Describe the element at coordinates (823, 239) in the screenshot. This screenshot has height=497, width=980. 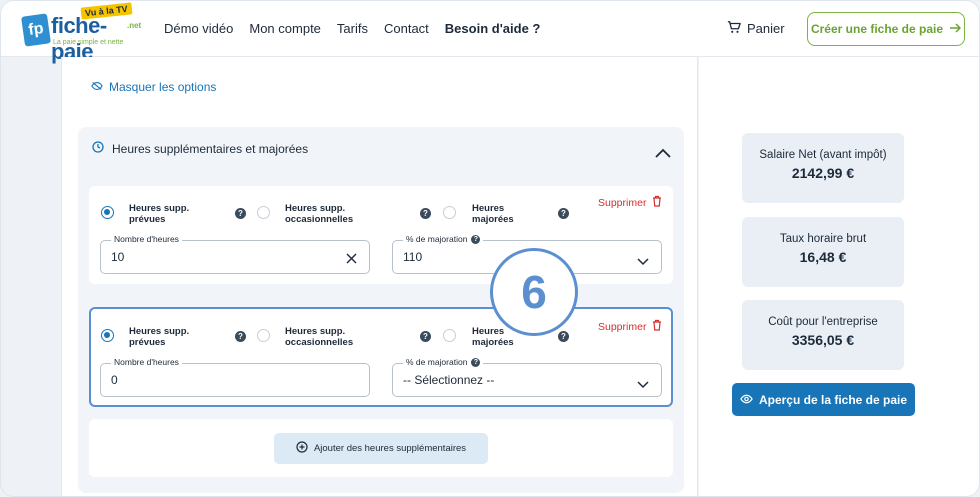
I see `summary-label: Taux horaire brut` at that location.